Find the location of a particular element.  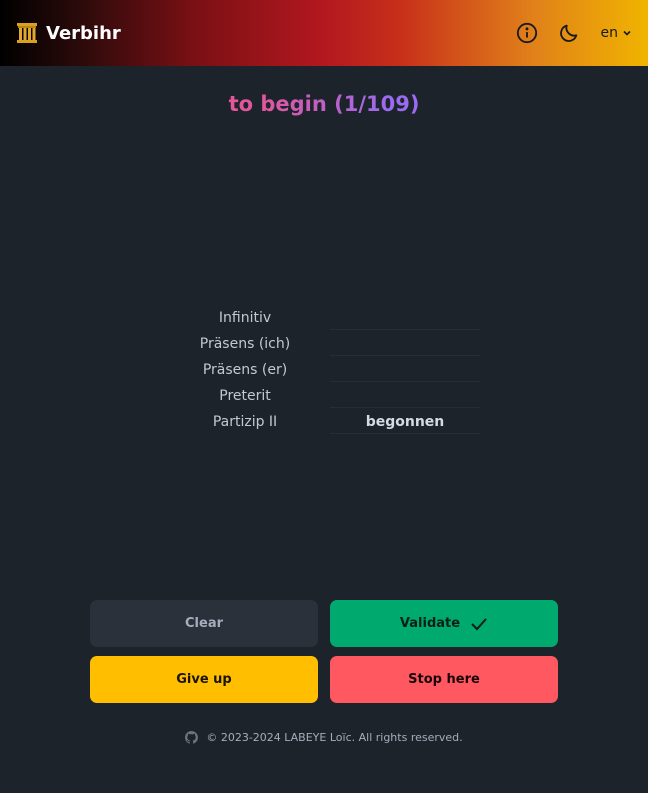

moon-icon is located at coordinates (569, 33).